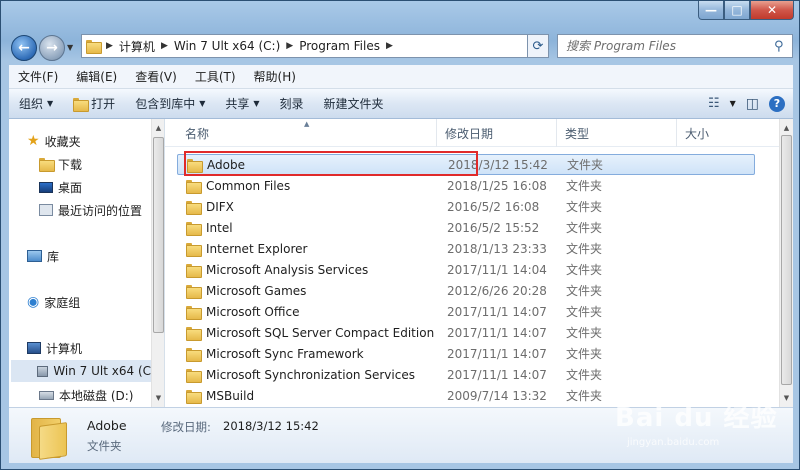  Describe the element at coordinates (158, 235) in the screenshot. I see `nav-pane-scroll-thumb` at that location.